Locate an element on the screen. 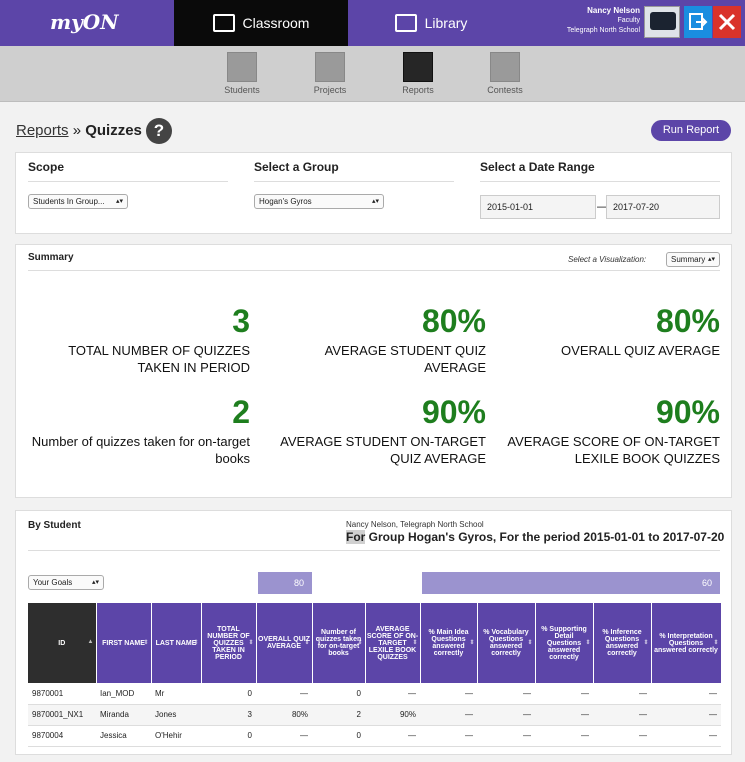 This screenshot has width=745, height=762. subnav-projects: Projects is located at coordinates (330, 73).